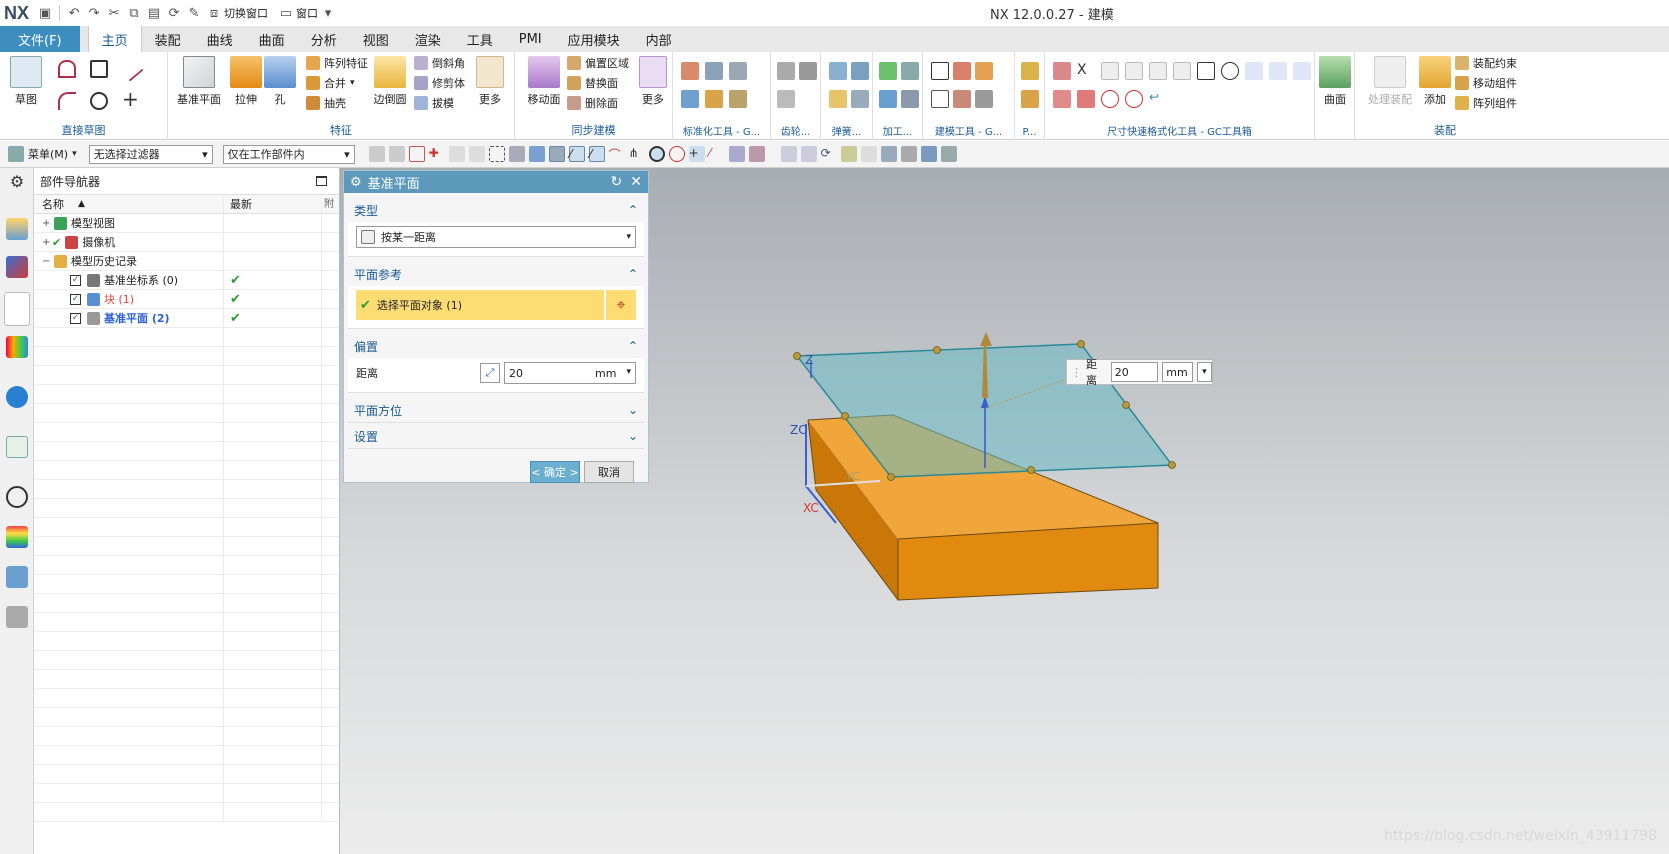  Describe the element at coordinates (439, 63) in the screenshot. I see `chamfer-button: 倒斜角` at that location.